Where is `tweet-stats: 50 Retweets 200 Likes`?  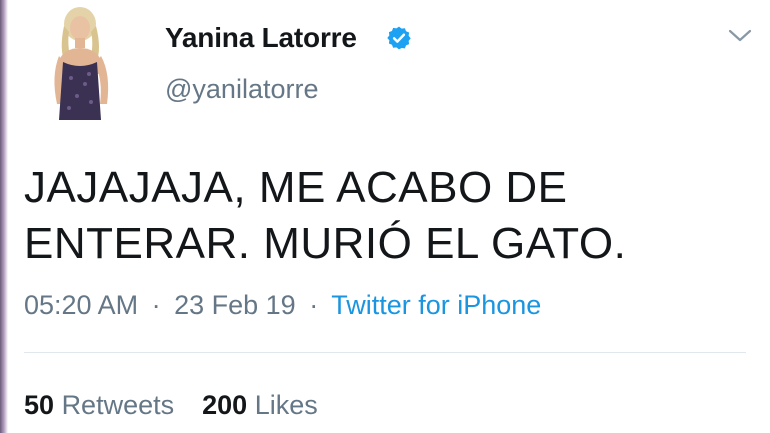 tweet-stats: 50 Retweets 200 Likes is located at coordinates (185, 405).